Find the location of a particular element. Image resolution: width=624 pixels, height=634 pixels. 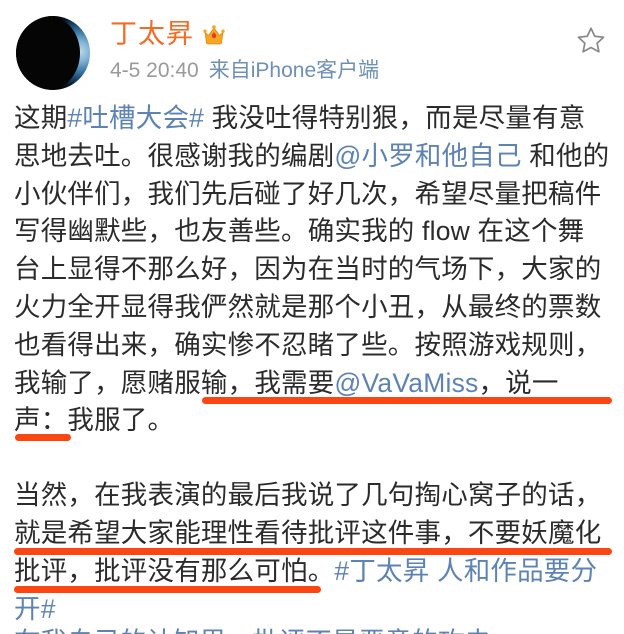

hashtag-link-tucaodahui: #吐槽大会# is located at coordinates (135, 118).